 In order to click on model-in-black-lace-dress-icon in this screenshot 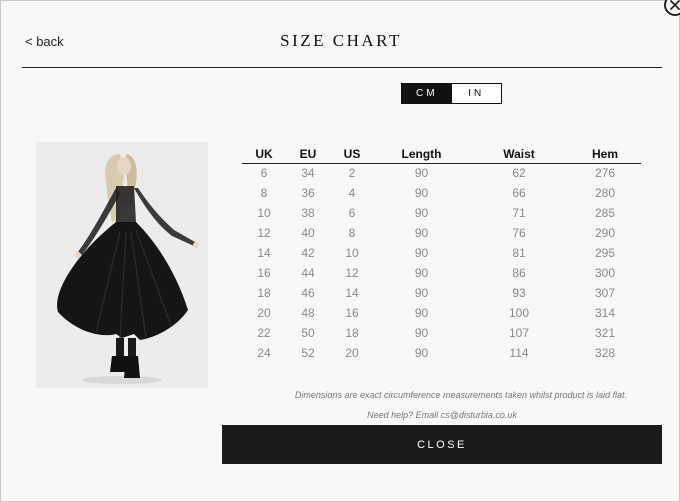, I will do `click(122, 265)`.